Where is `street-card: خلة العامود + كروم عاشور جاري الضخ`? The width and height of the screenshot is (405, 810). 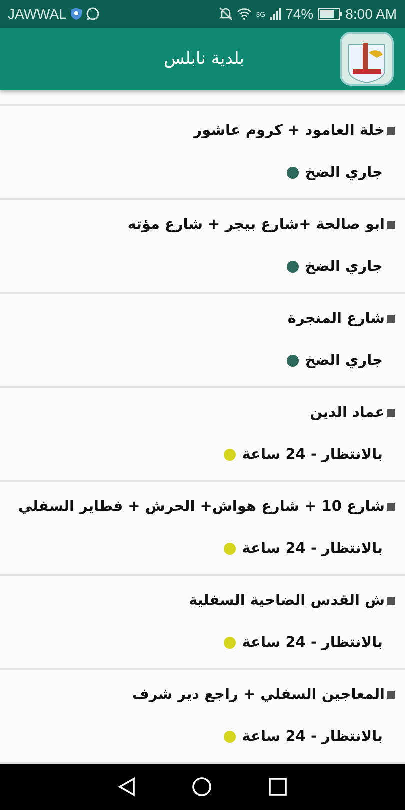 street-card: خلة العامود + كروم عاشور جاري الضخ is located at coordinates (202, 153).